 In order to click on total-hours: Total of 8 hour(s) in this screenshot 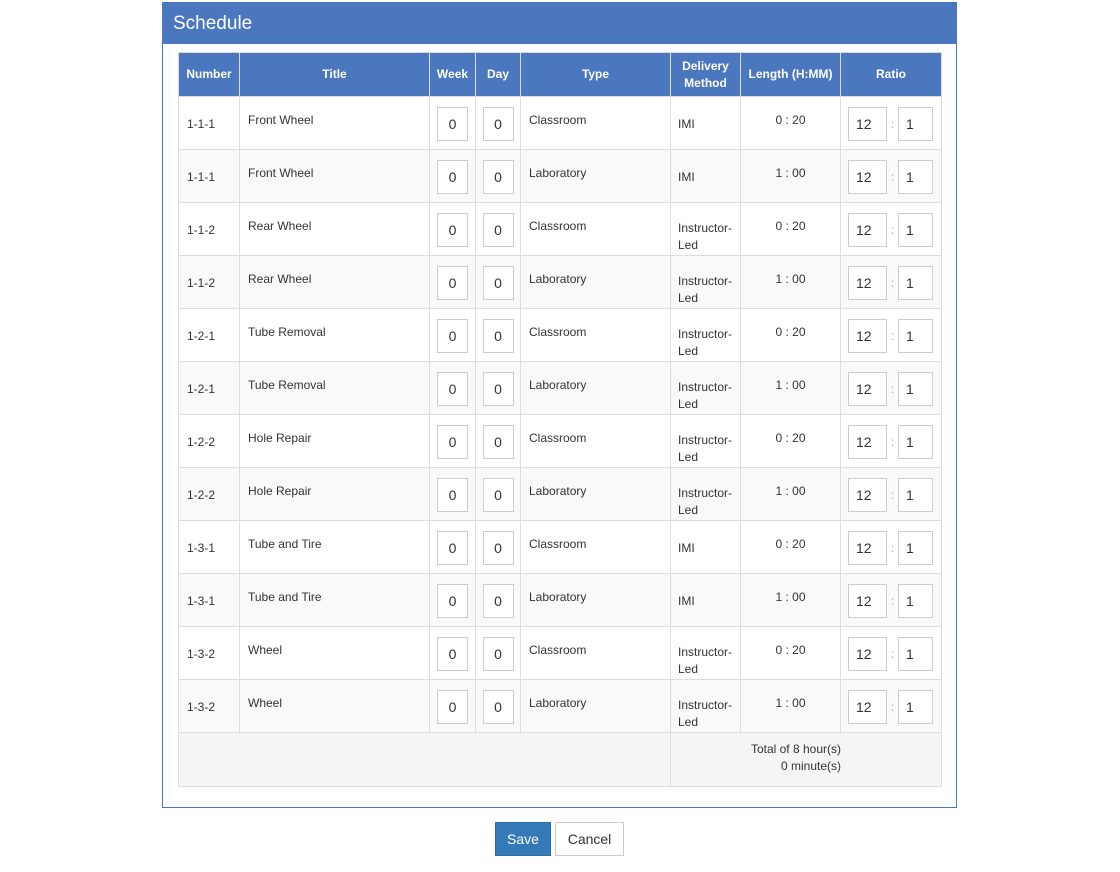, I will do `click(795, 749)`.